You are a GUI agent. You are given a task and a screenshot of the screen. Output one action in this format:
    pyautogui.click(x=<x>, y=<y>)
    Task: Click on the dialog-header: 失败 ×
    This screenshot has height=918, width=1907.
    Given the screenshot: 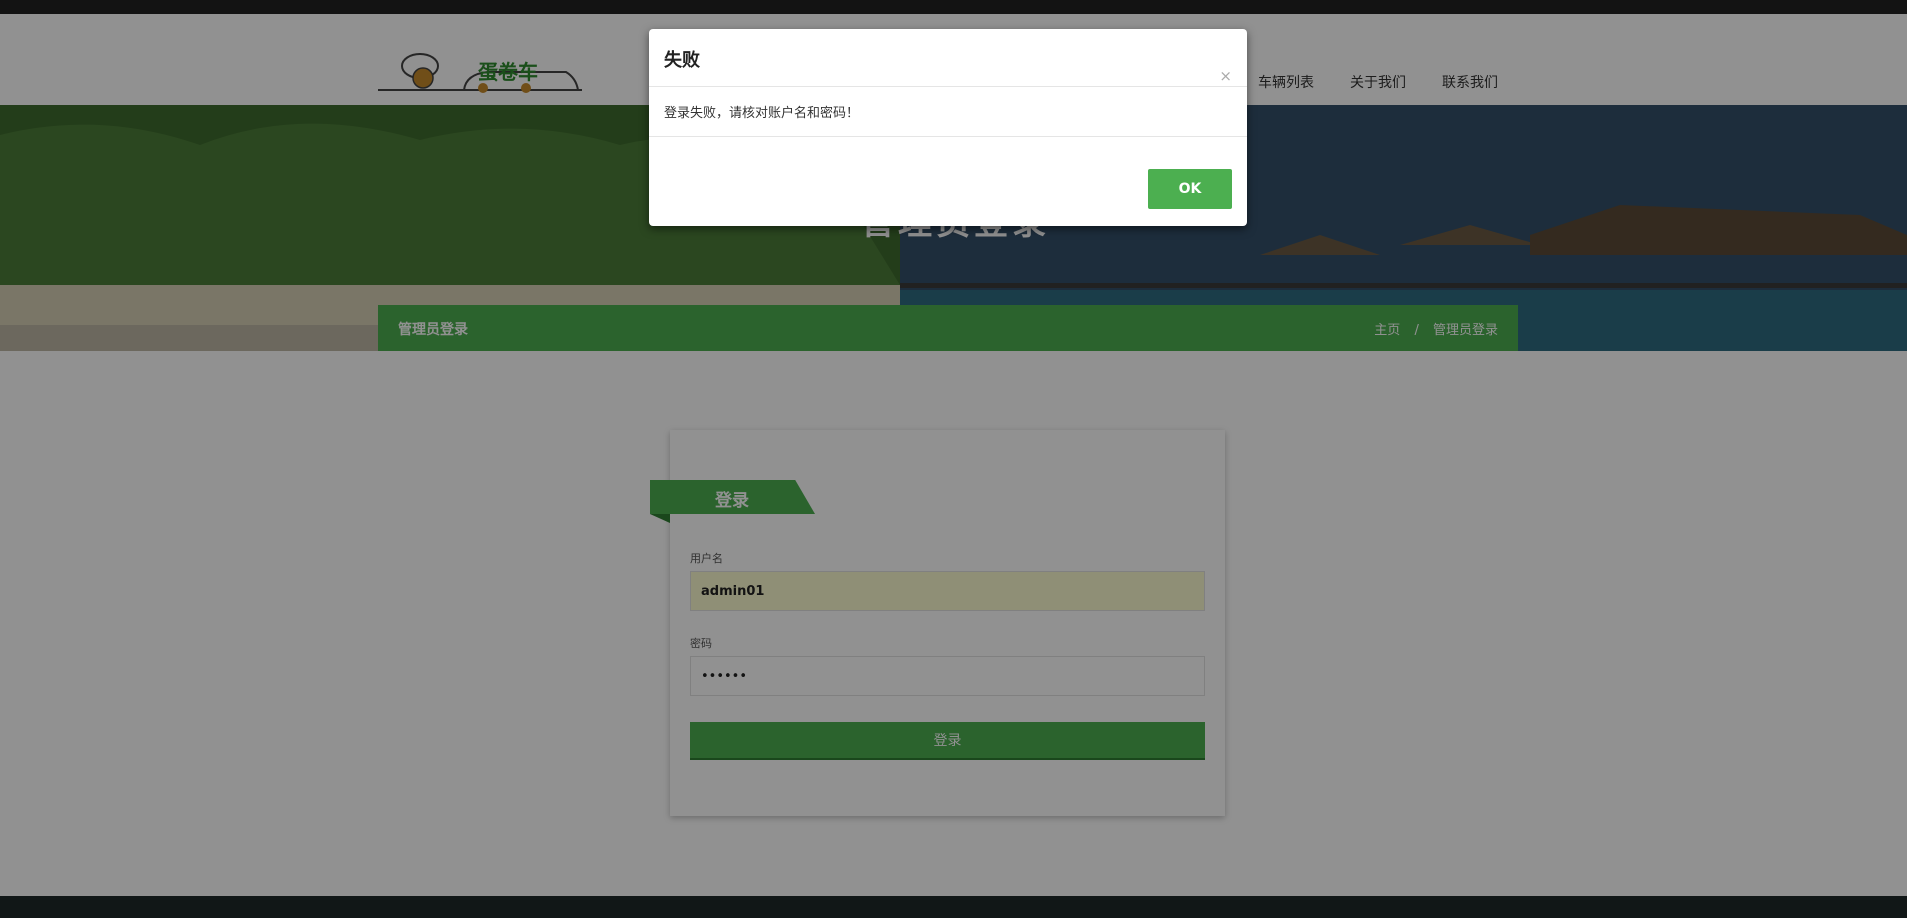 What is the action you would take?
    pyautogui.click(x=948, y=58)
    